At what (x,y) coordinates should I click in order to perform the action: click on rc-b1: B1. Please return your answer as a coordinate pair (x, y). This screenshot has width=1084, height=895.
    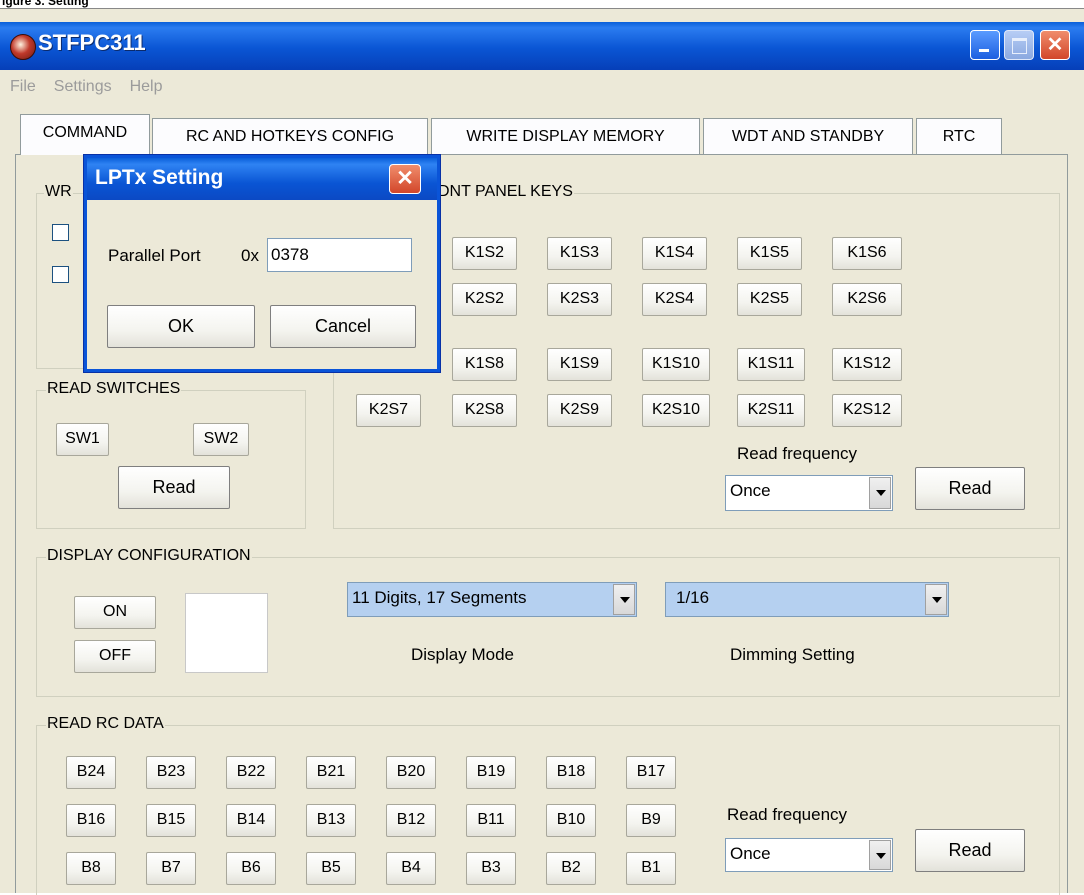
    Looking at the image, I should click on (651, 868).